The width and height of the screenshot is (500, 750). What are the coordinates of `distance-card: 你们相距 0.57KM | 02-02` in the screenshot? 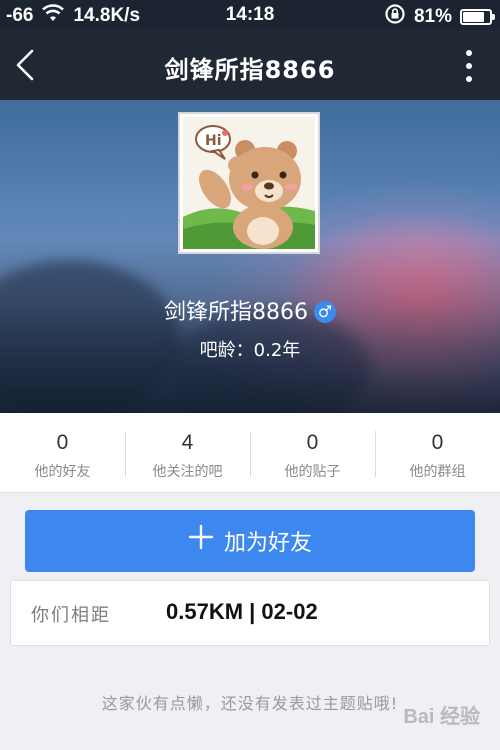 It's located at (250, 613).